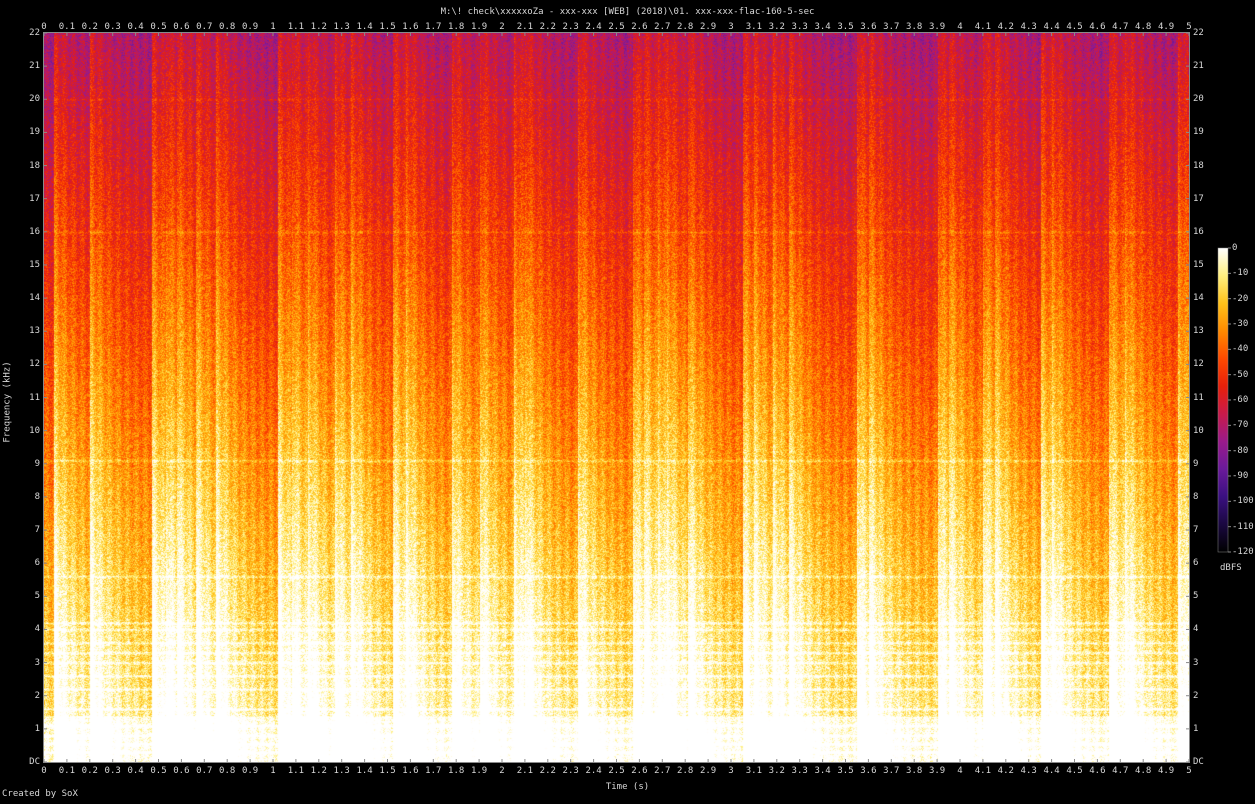  I want to click on y-tick-label-right: DC, so click(1198, 762).